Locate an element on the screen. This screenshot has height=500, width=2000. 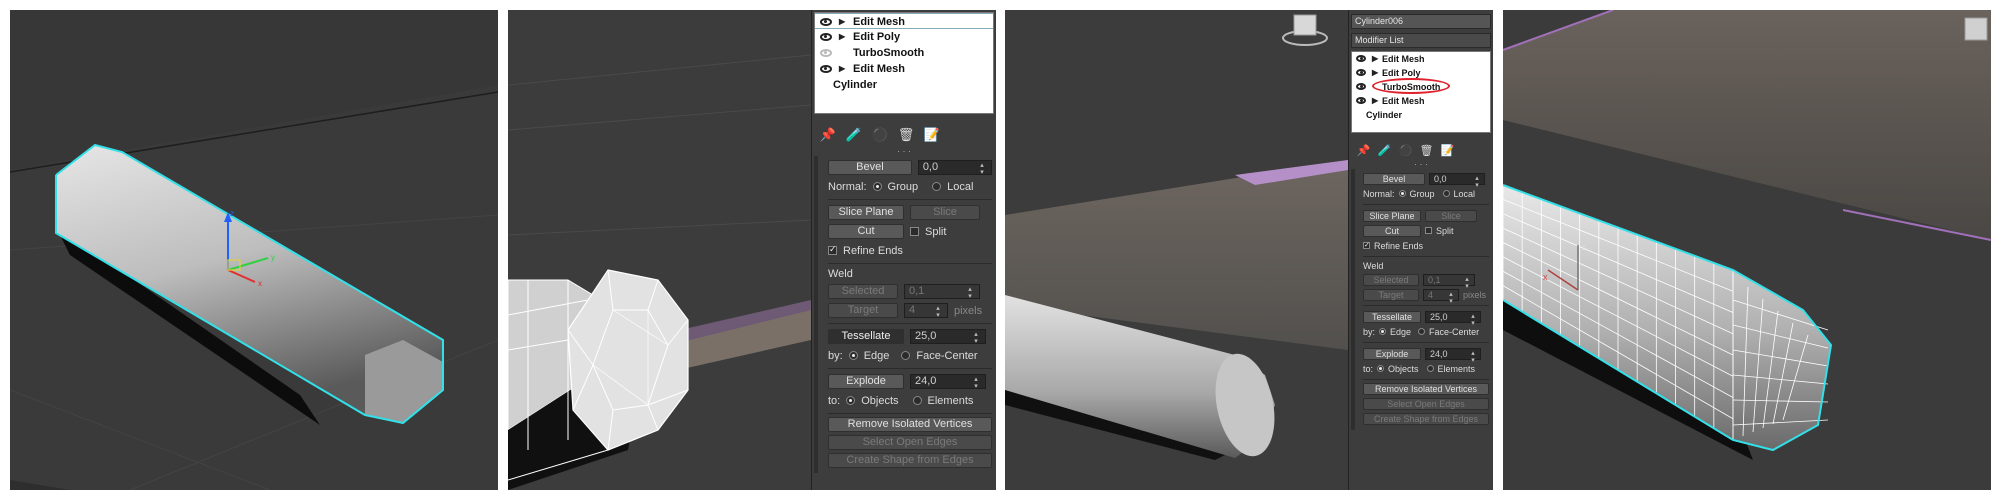
split-label: Split is located at coordinates (1445, 230).